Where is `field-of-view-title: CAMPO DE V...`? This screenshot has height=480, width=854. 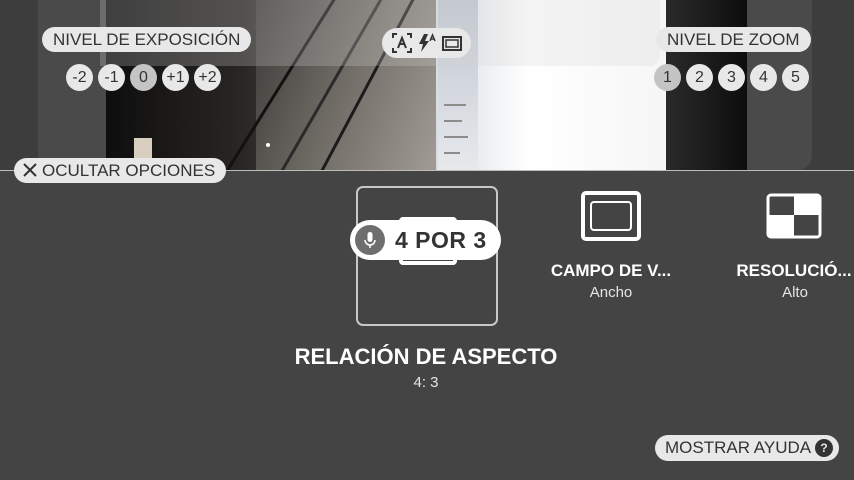 field-of-view-title: CAMPO DE V... is located at coordinates (611, 271).